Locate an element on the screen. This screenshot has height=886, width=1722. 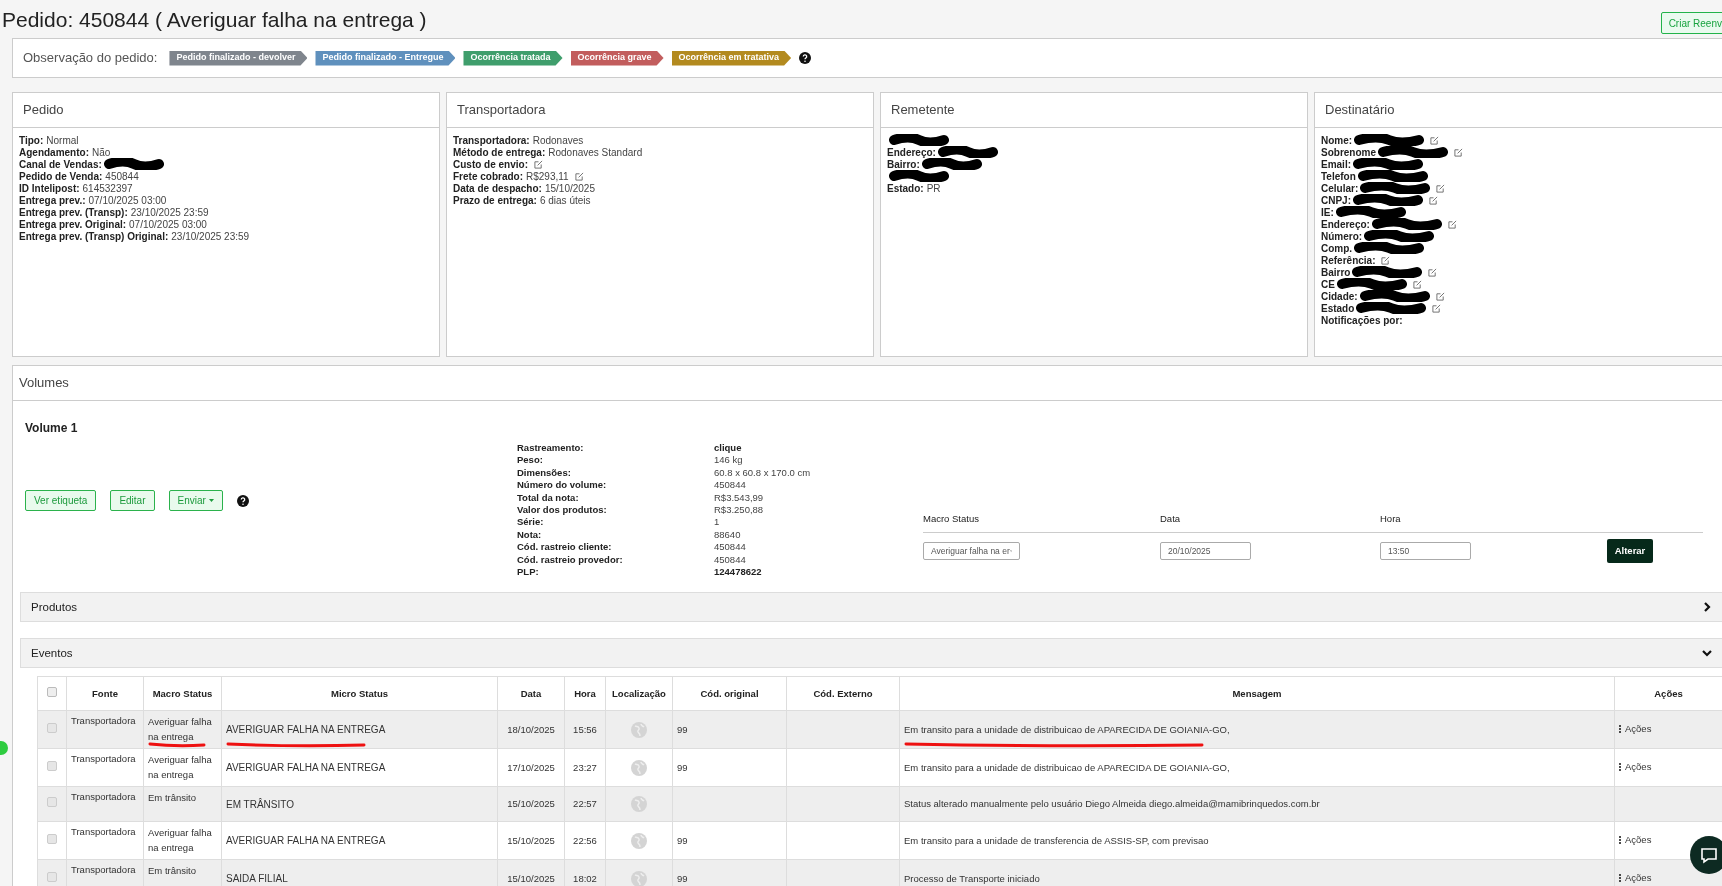
field-value: Não is located at coordinates (101, 152).